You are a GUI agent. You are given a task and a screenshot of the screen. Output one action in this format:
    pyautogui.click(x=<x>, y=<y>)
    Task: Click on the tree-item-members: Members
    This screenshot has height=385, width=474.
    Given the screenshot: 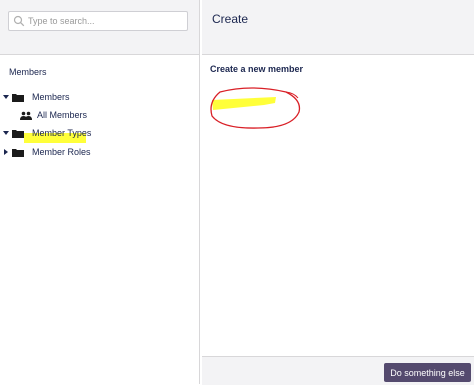 What is the action you would take?
    pyautogui.click(x=36, y=97)
    